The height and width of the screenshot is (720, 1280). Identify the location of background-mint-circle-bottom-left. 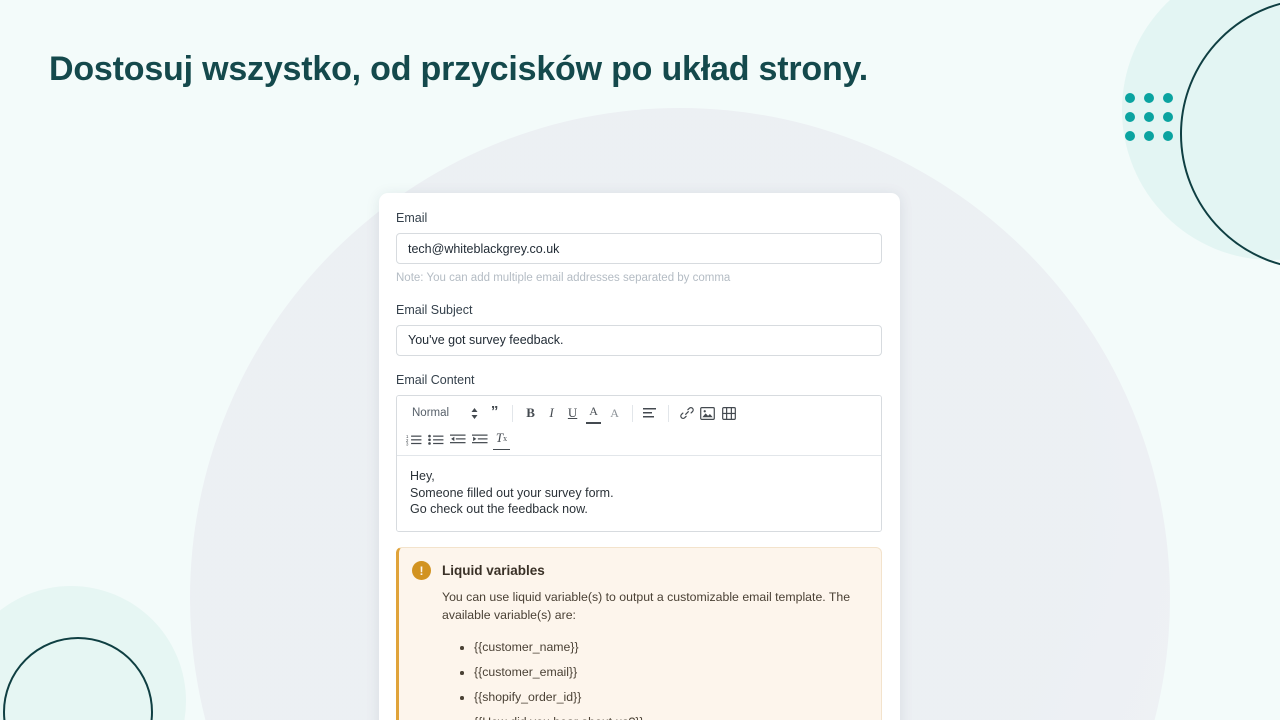
(93, 653).